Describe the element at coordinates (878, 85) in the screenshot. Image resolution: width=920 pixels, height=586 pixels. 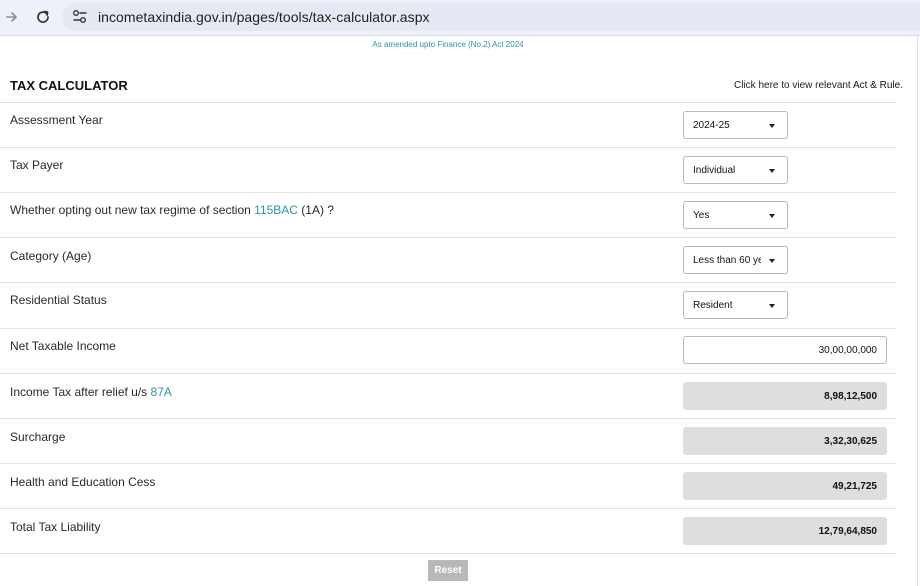
I see `act-link-bold: Act & Rule.` at that location.